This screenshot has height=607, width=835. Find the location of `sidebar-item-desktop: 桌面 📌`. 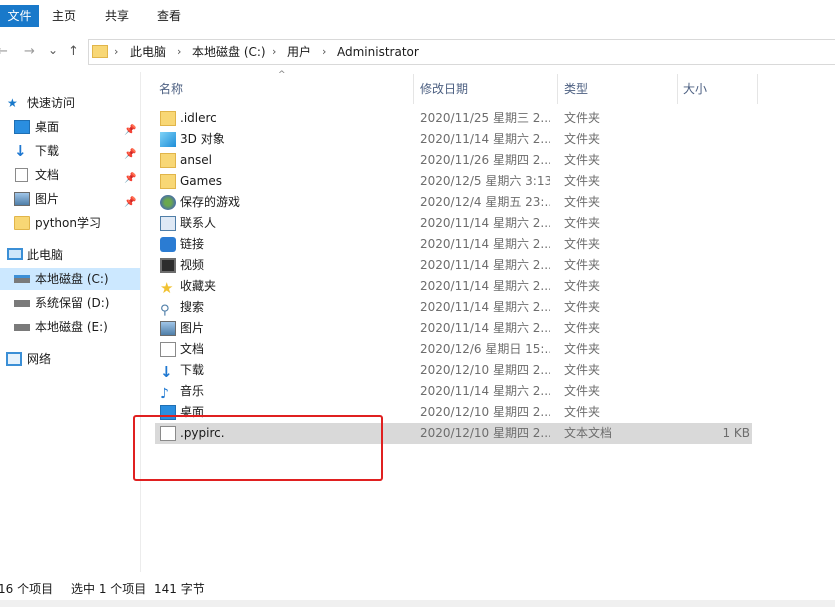

sidebar-item-desktop: 桌面 📌 is located at coordinates (70, 127).